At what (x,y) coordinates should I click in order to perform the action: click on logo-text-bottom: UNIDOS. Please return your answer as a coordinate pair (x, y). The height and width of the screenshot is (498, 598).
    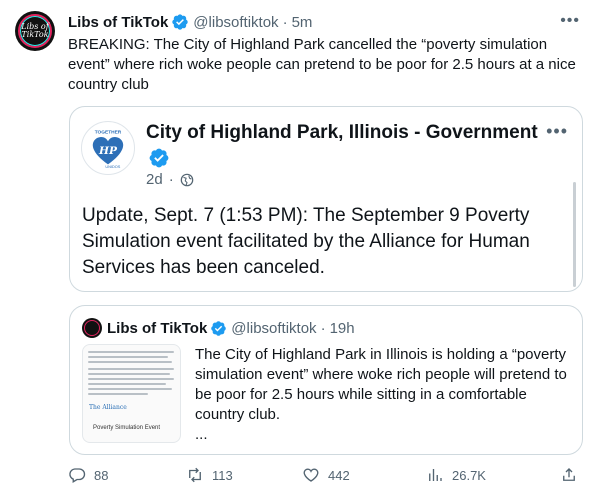
    Looking at the image, I should click on (112, 167).